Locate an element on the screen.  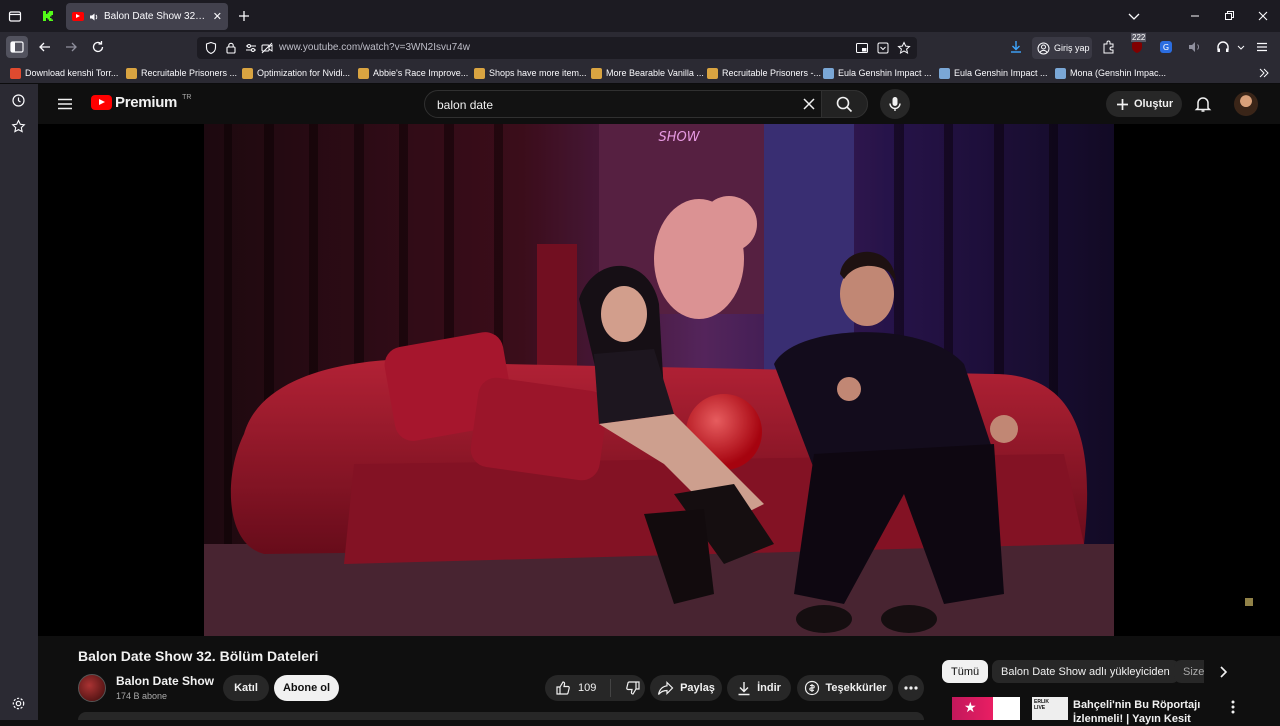
youtube-logo-icon is located at coordinates (101, 102).